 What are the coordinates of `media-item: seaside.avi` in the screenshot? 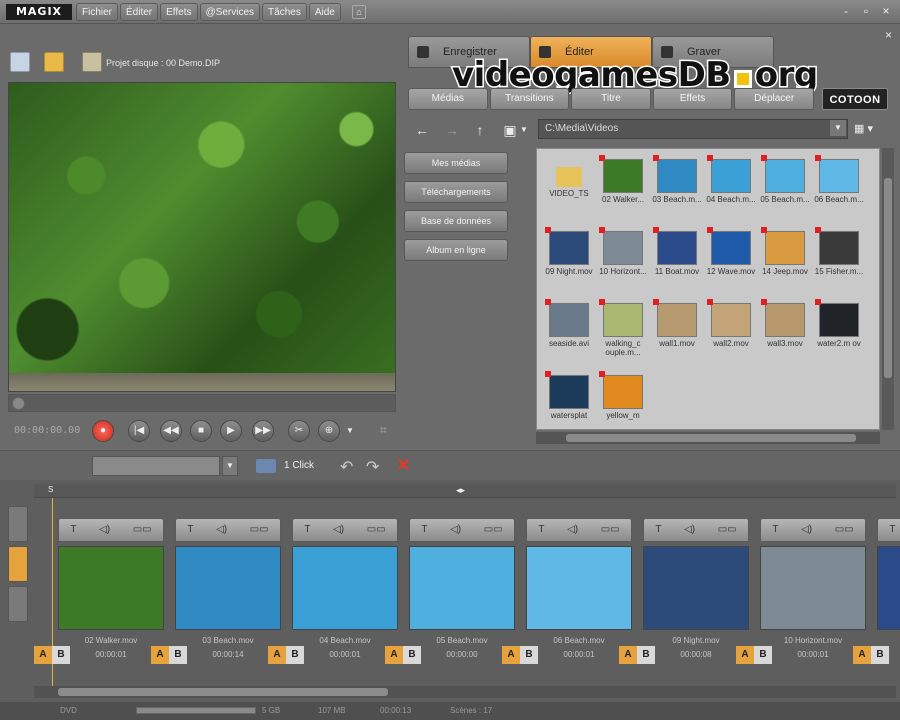 It's located at (569, 332).